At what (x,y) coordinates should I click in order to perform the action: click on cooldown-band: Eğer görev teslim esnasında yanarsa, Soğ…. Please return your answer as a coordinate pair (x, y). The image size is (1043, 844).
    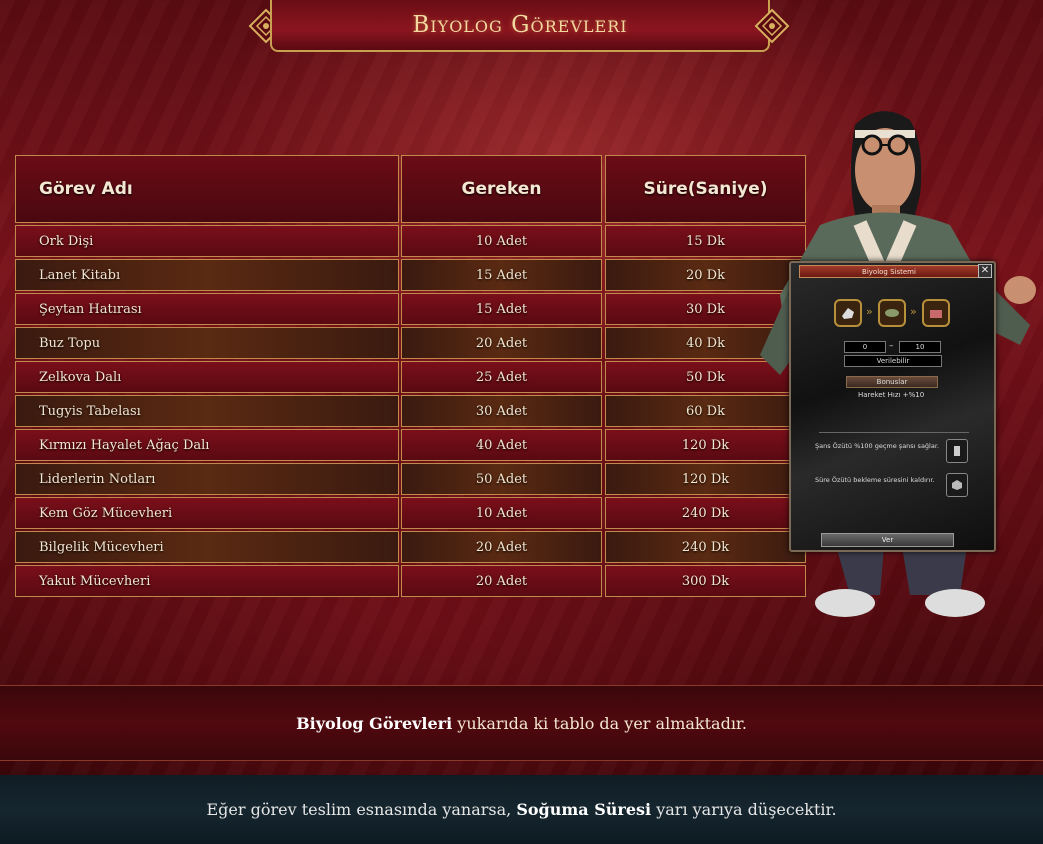
    Looking at the image, I should click on (521, 809).